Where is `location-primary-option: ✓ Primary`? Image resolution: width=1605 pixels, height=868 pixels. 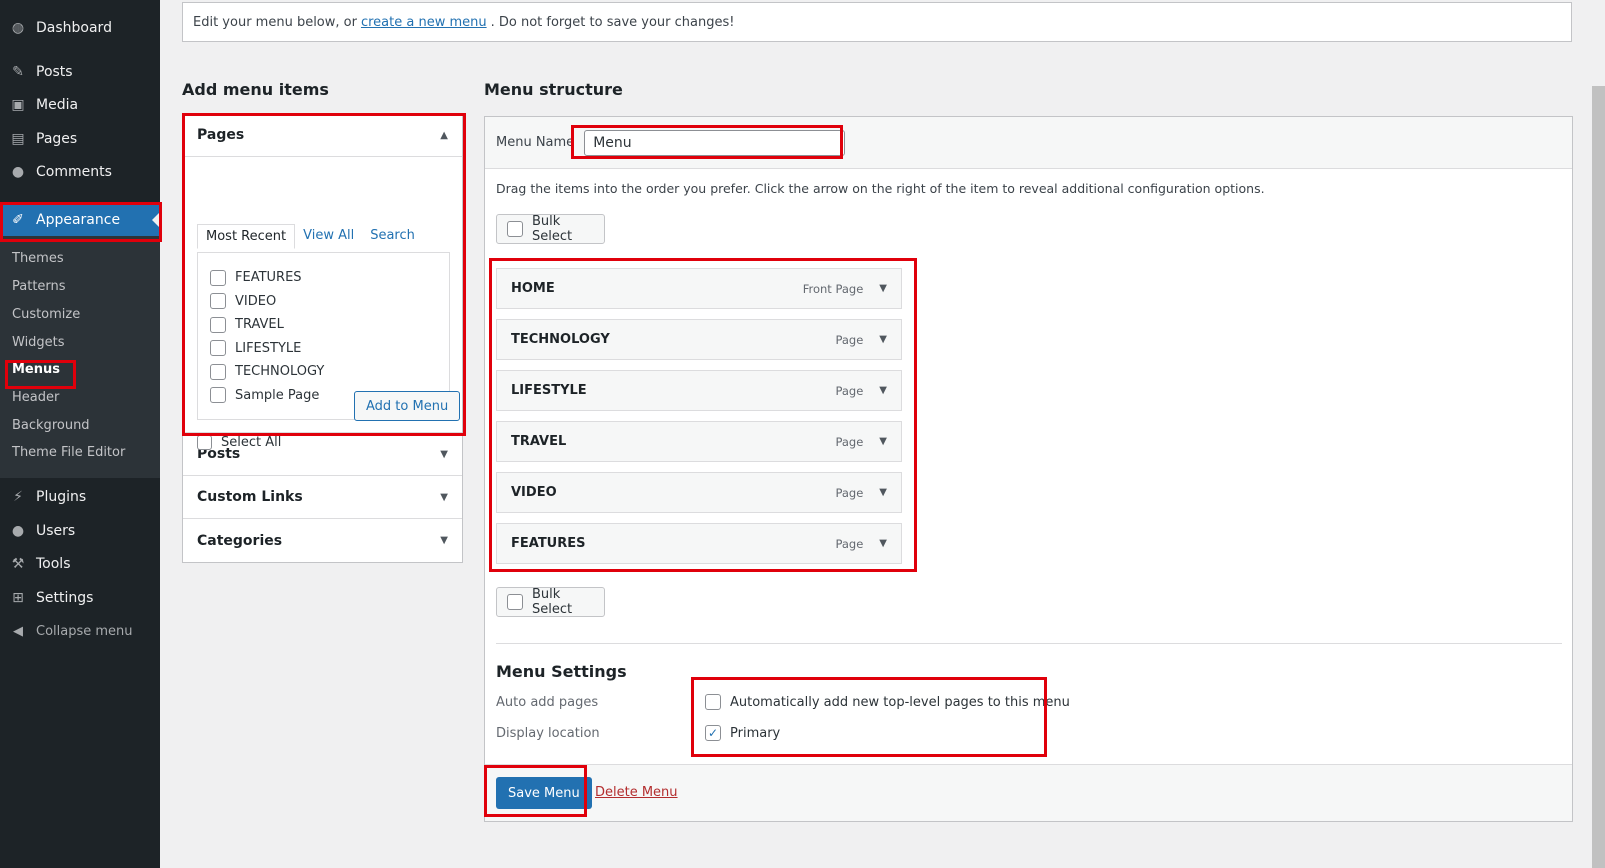 location-primary-option: ✓ Primary is located at coordinates (742, 733).